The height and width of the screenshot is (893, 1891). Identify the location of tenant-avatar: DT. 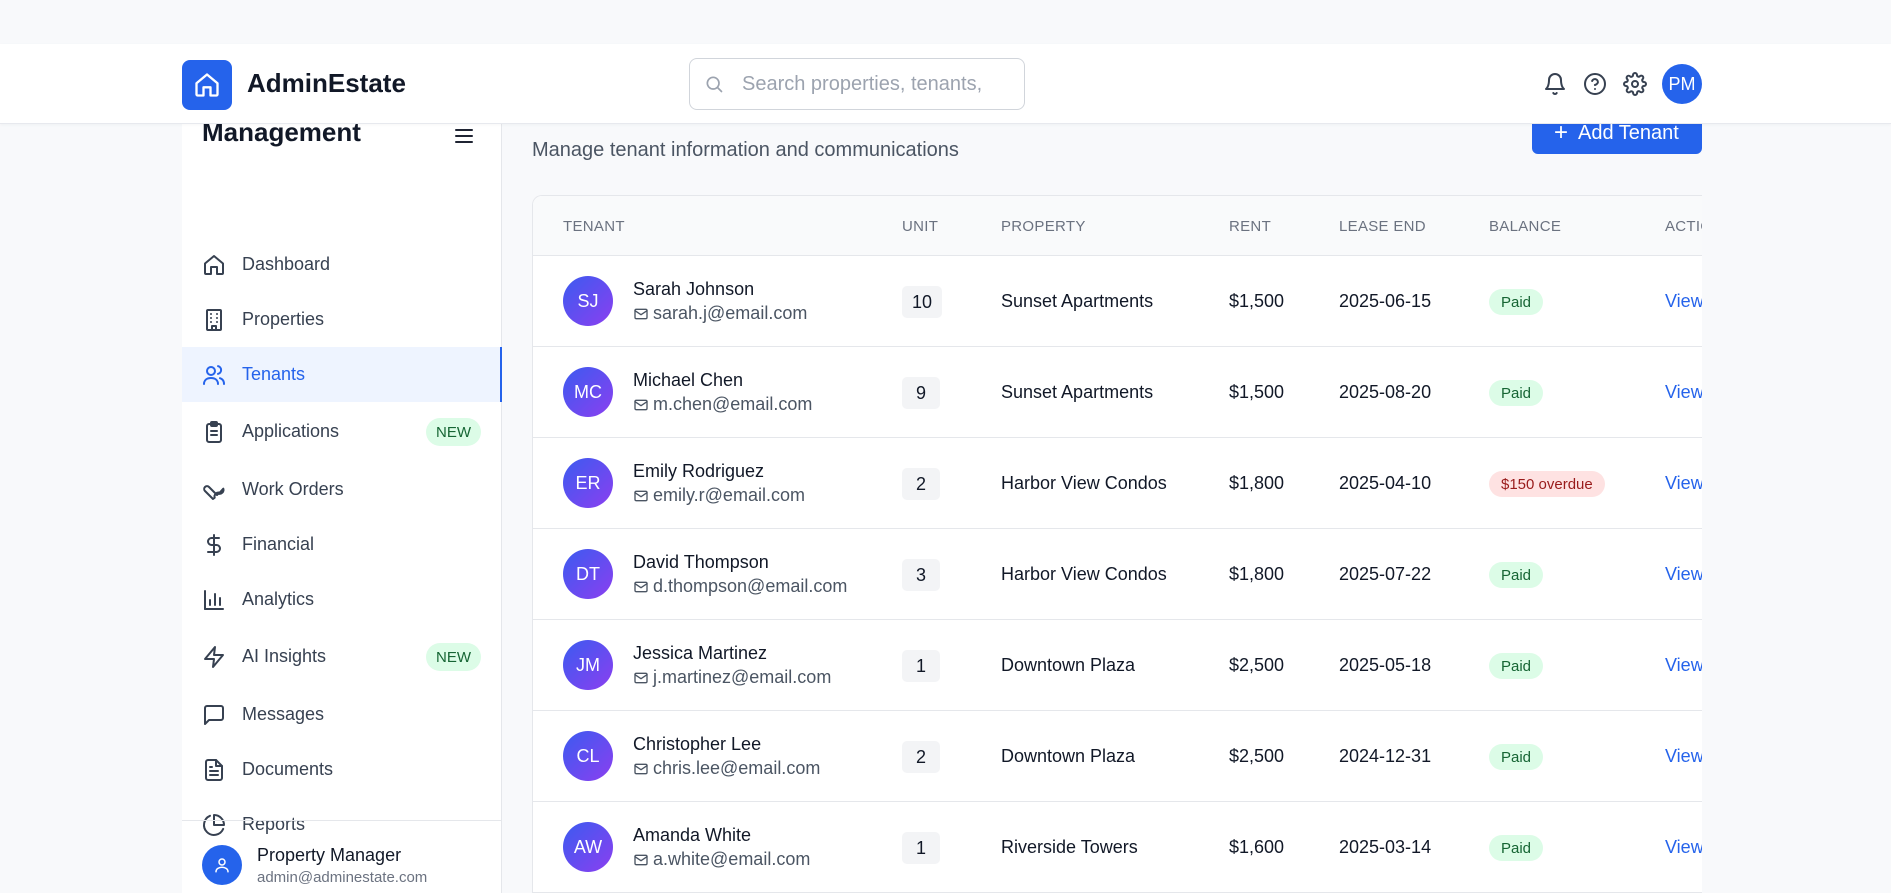
(588, 574).